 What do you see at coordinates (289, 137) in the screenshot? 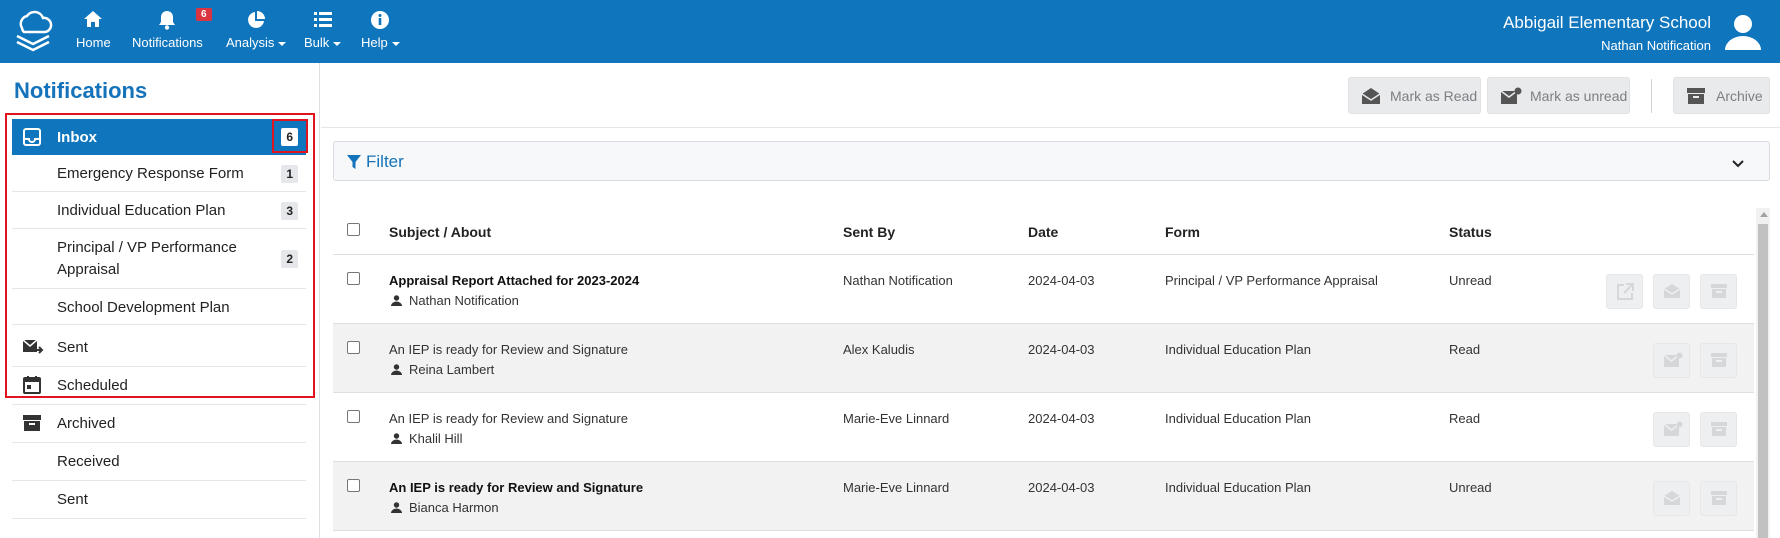
I see `inbox-count-badge: 6` at bounding box center [289, 137].